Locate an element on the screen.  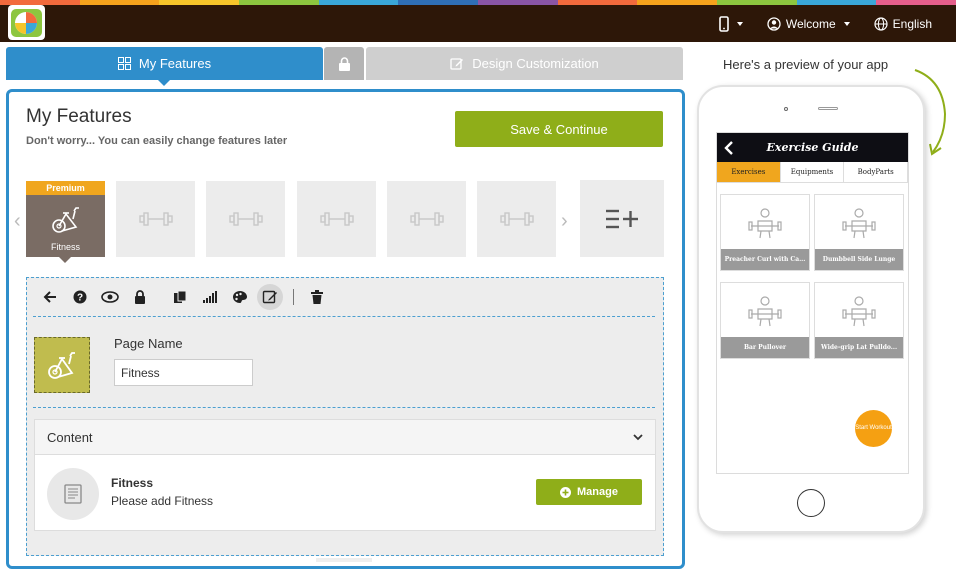
edit-square-icon is located at coordinates (457, 63).